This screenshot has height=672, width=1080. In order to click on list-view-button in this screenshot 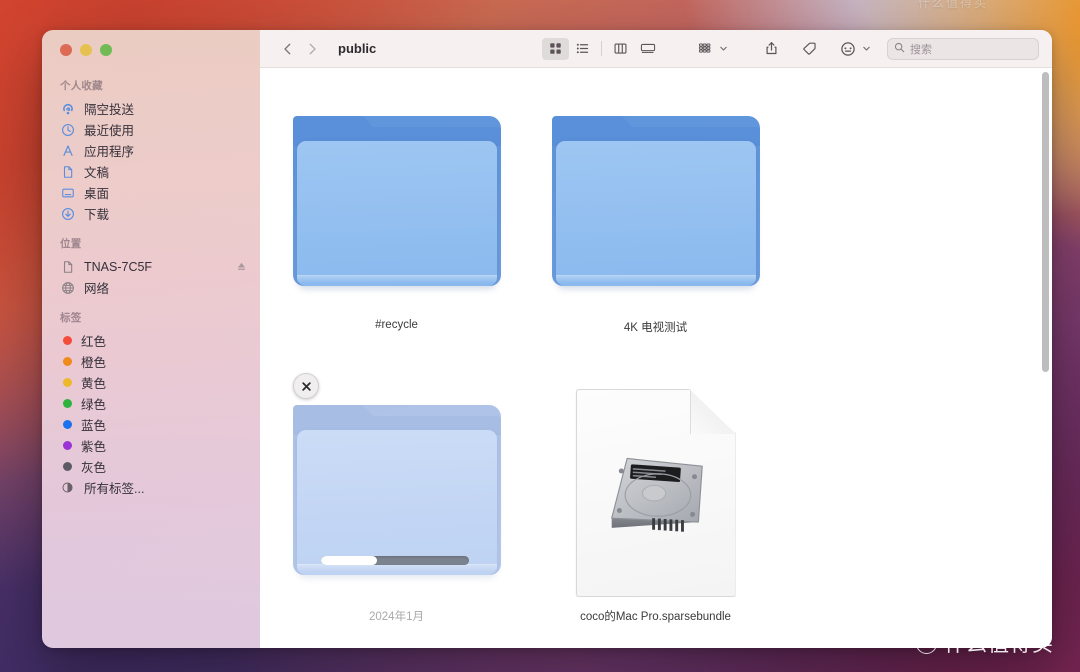, I will do `click(582, 49)`.